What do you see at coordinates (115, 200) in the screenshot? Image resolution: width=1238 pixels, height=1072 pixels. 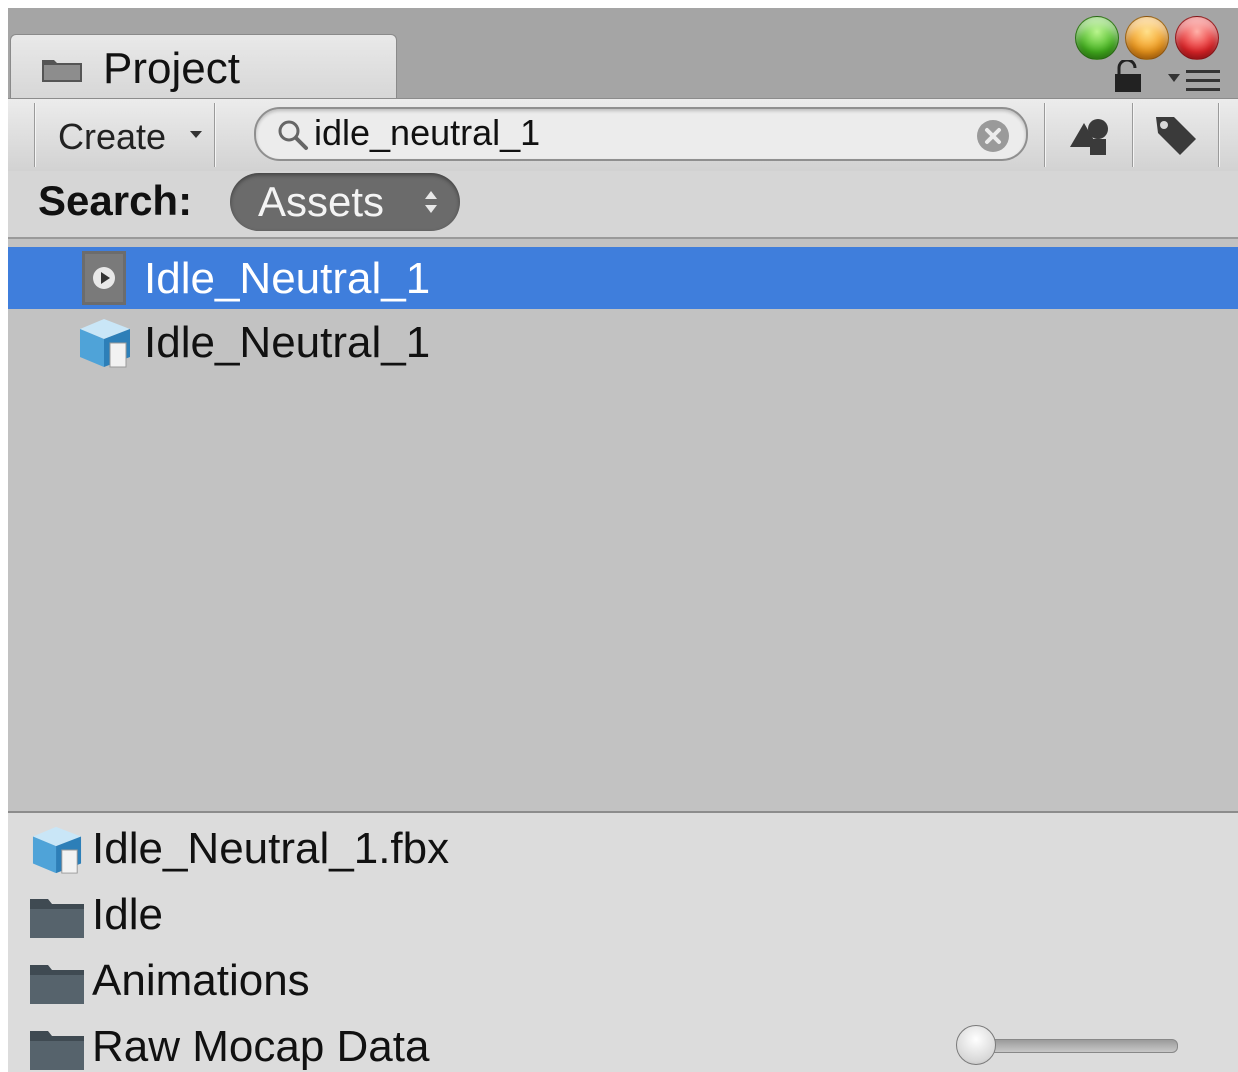 I see `search-scope-label: Search:` at bounding box center [115, 200].